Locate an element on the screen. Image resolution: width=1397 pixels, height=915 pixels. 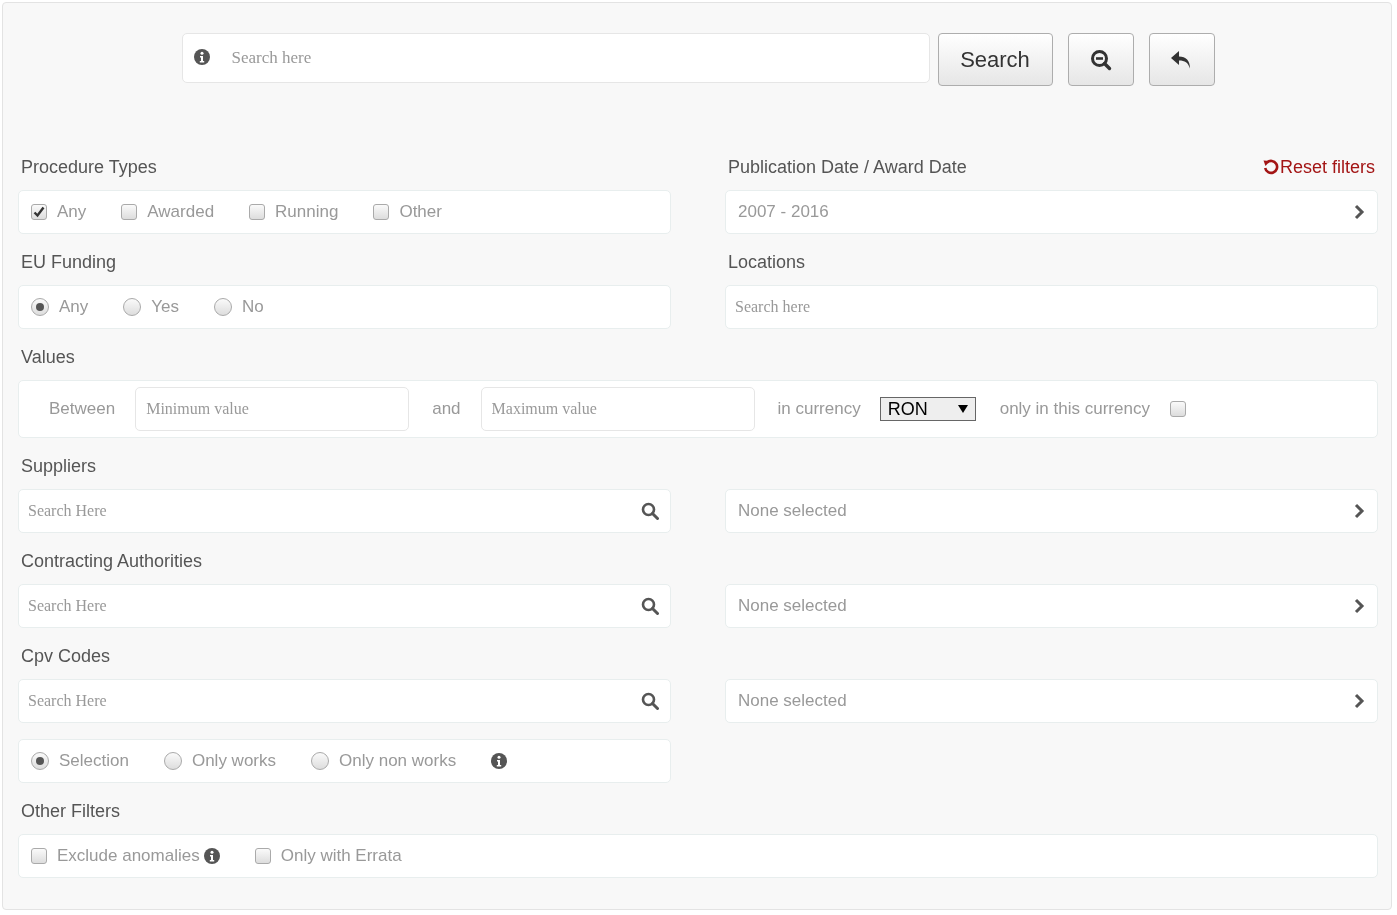
minimum-value-field: Minimum value is located at coordinates (272, 409).